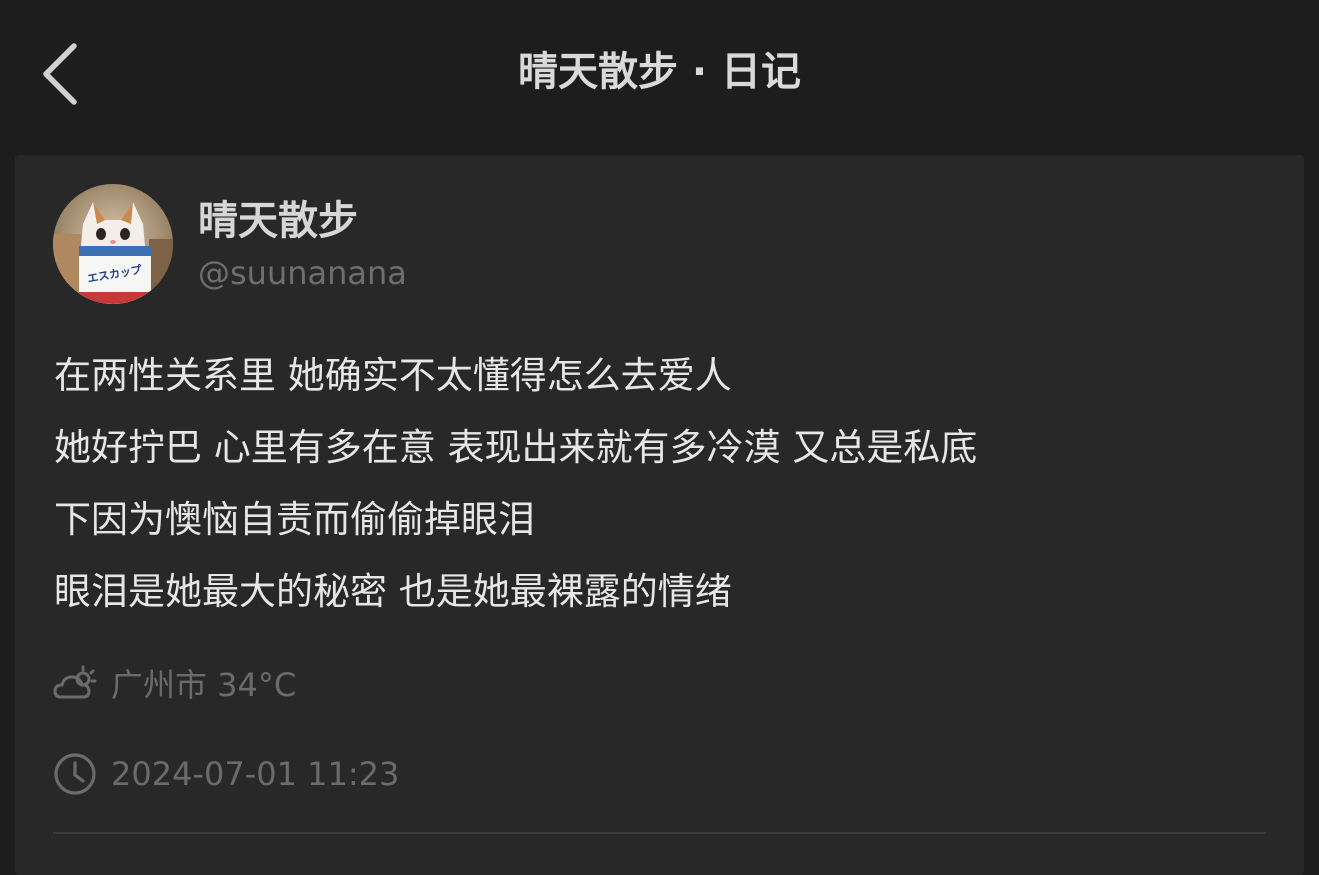 The width and height of the screenshot is (1319, 875). I want to click on content-line: 她好拧巴 心里有多在意 表现出来就有多冷漠 又总是私底, so click(516, 447).